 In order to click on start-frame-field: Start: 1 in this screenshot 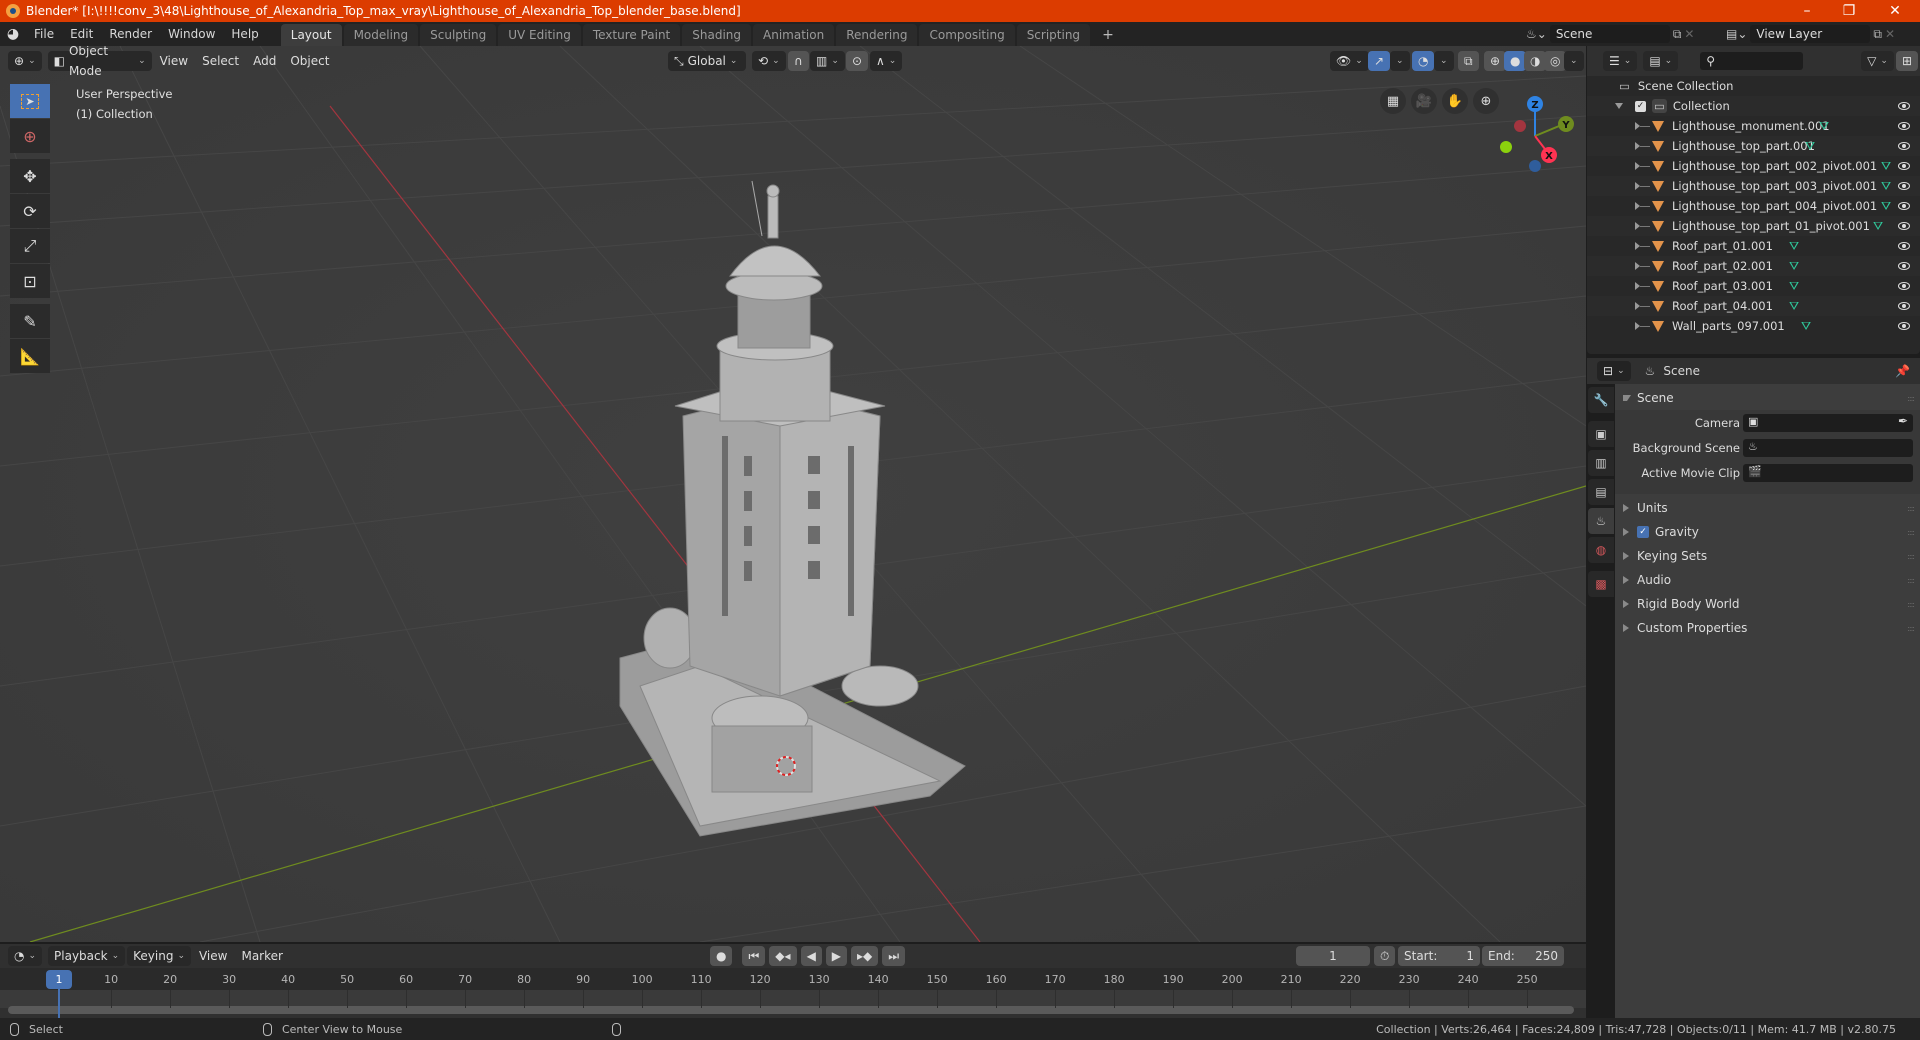, I will do `click(1439, 956)`.